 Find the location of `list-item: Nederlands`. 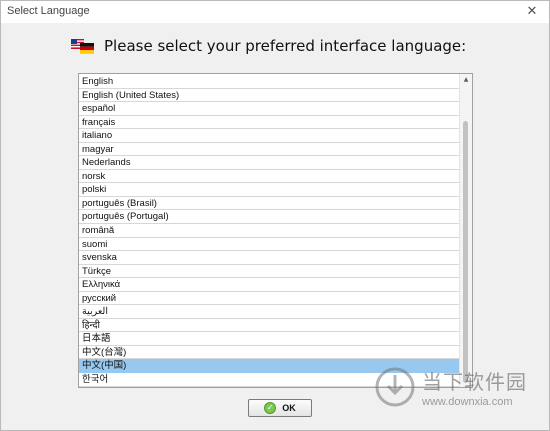

list-item: Nederlands is located at coordinates (270, 163).